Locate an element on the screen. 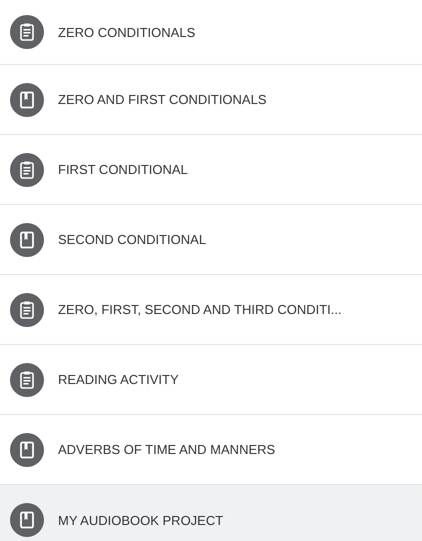 This screenshot has height=541, width=422. item-title: ZERO AND FIRST CONDITIONALS is located at coordinates (162, 99).